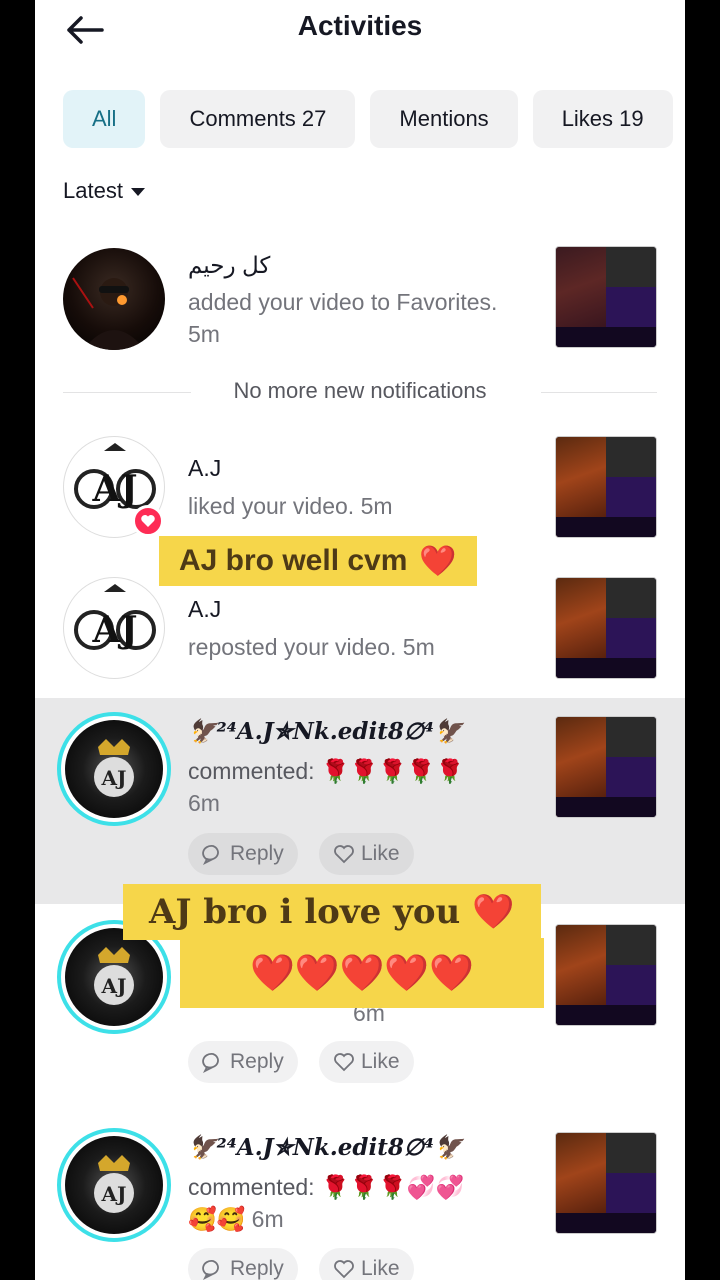  I want to click on overlay-sticker-3: ❤️❤️❤️❤️❤️, so click(362, 973).